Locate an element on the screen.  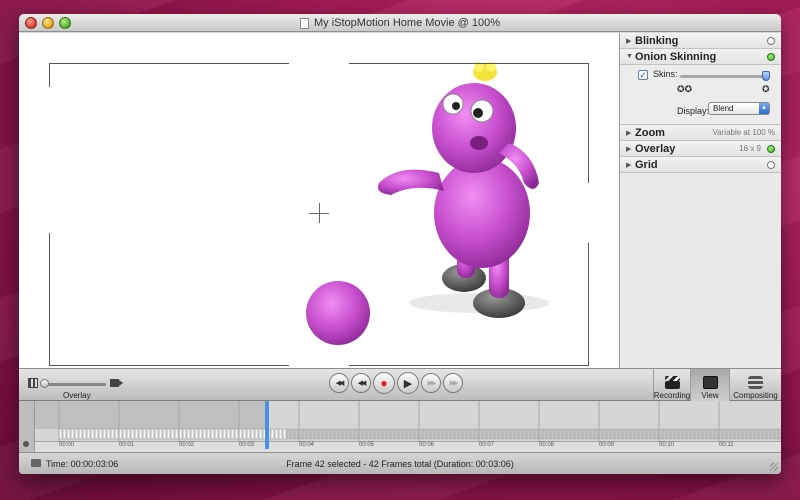
timeline-tick-label: 00:11 is located at coordinates (726, 445).